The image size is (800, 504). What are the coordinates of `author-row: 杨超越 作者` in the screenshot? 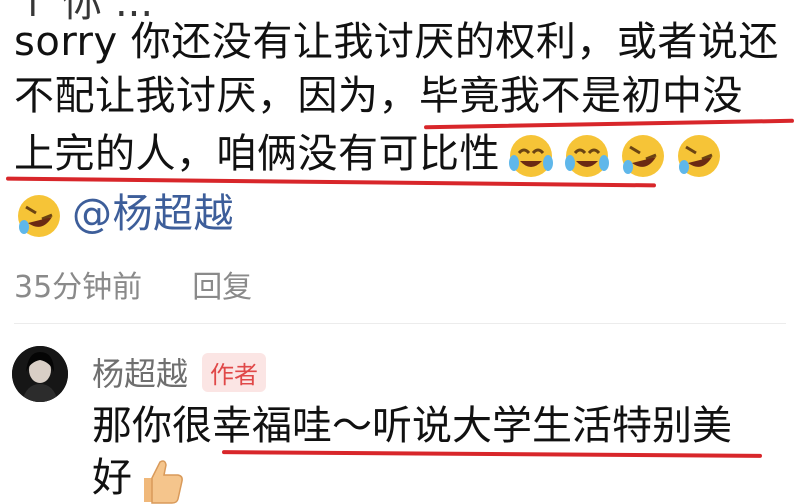 It's located at (179, 372).